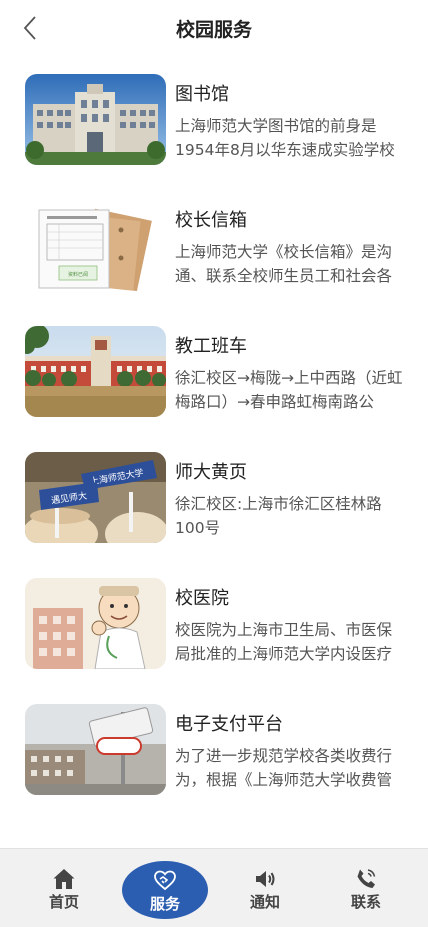 This screenshot has width=428, height=927. What do you see at coordinates (214, 887) in the screenshot?
I see `bottom-tab-bar: 首页 服务 通知 联系` at bounding box center [214, 887].